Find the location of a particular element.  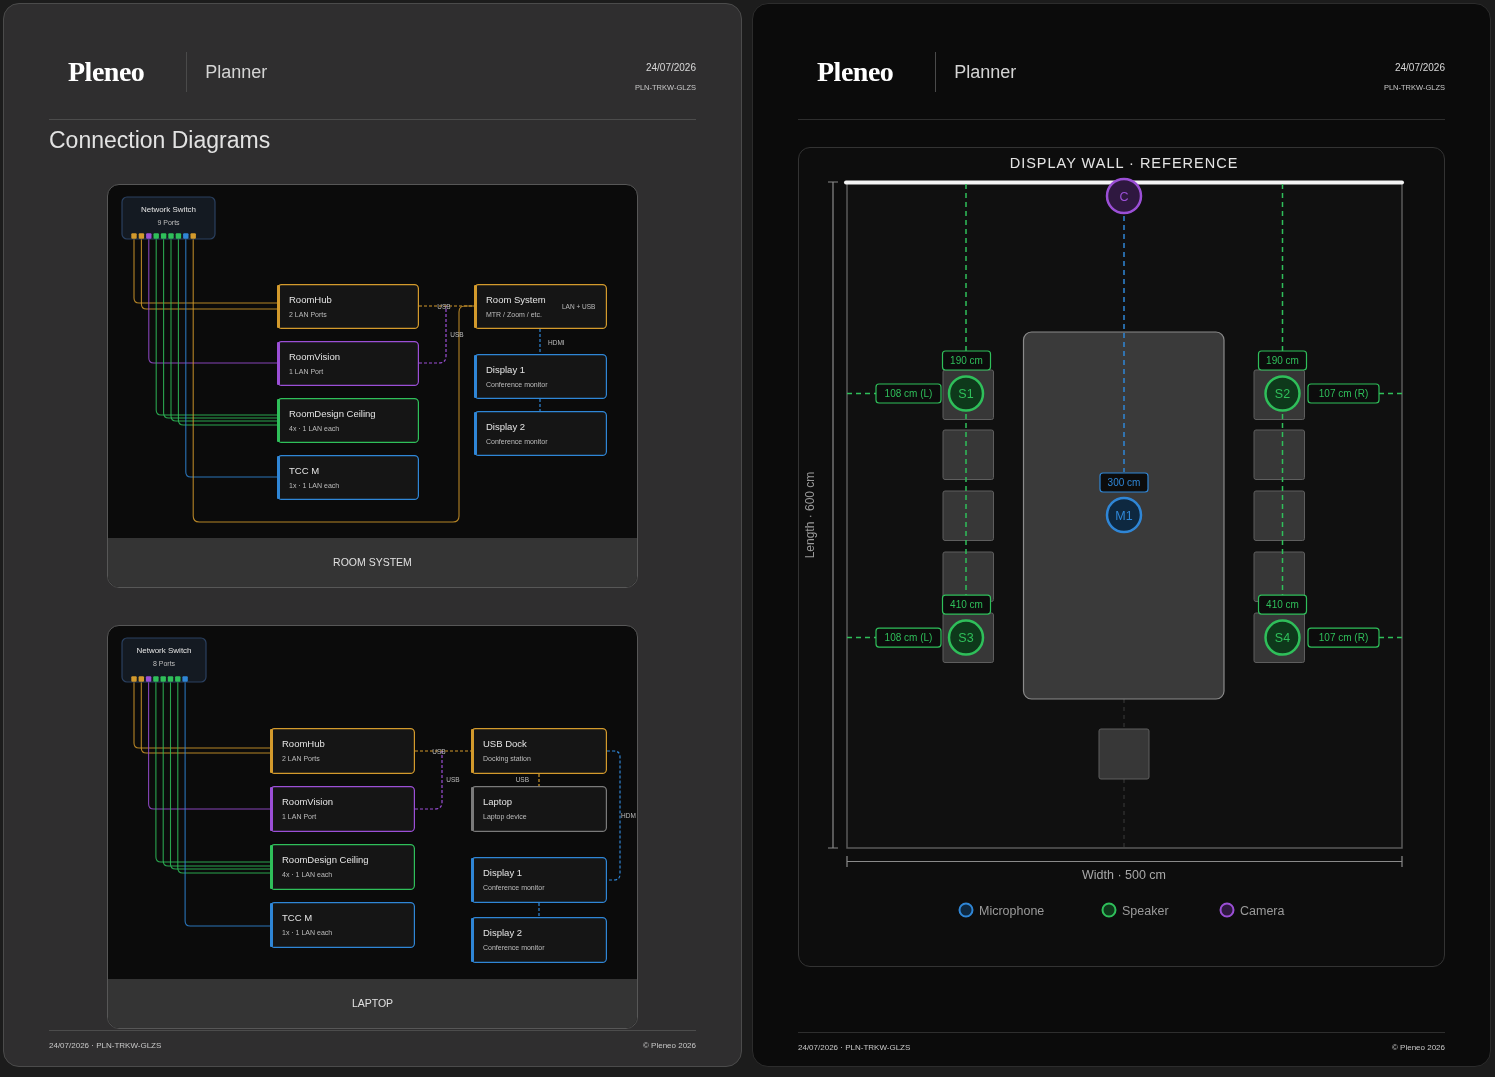

speaker-marker: S1 is located at coordinates (966, 393).